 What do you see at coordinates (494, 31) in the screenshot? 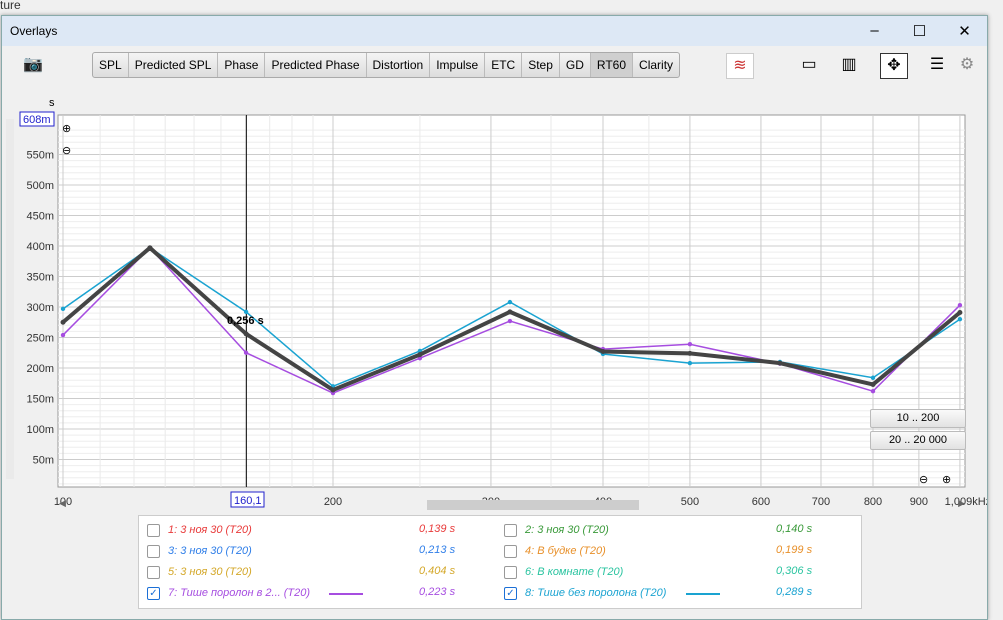
I see `title-bar: Overlays – ☐ ✕` at bounding box center [494, 31].